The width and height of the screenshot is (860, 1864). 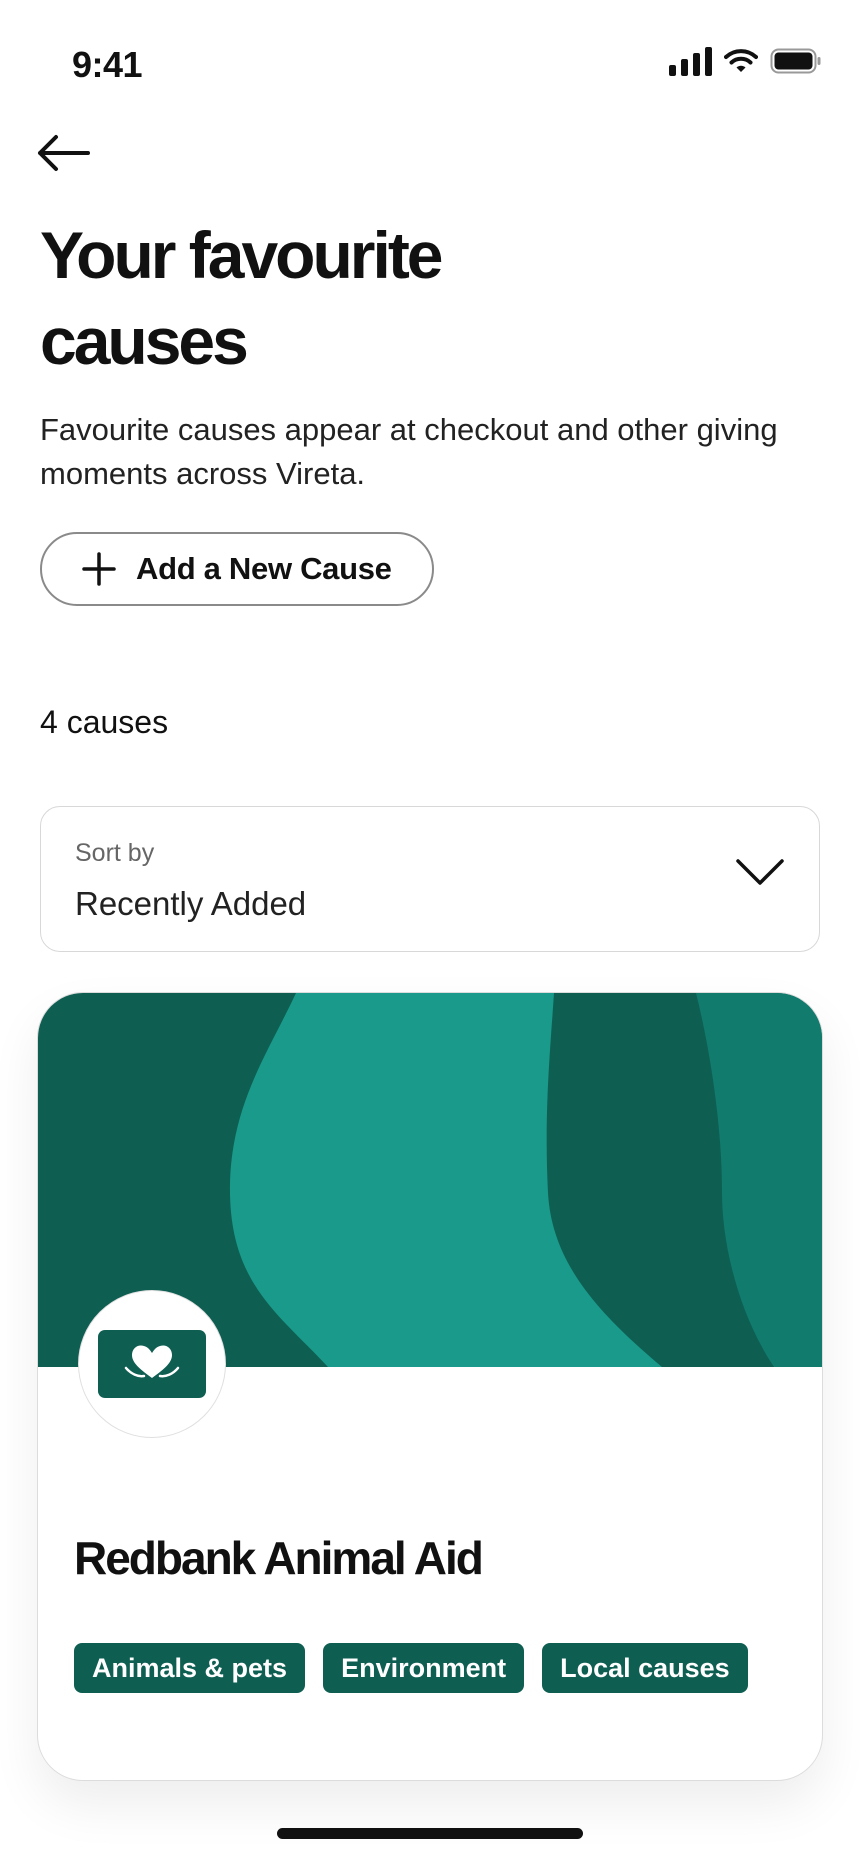 I want to click on battery-icon, so click(x=796, y=61).